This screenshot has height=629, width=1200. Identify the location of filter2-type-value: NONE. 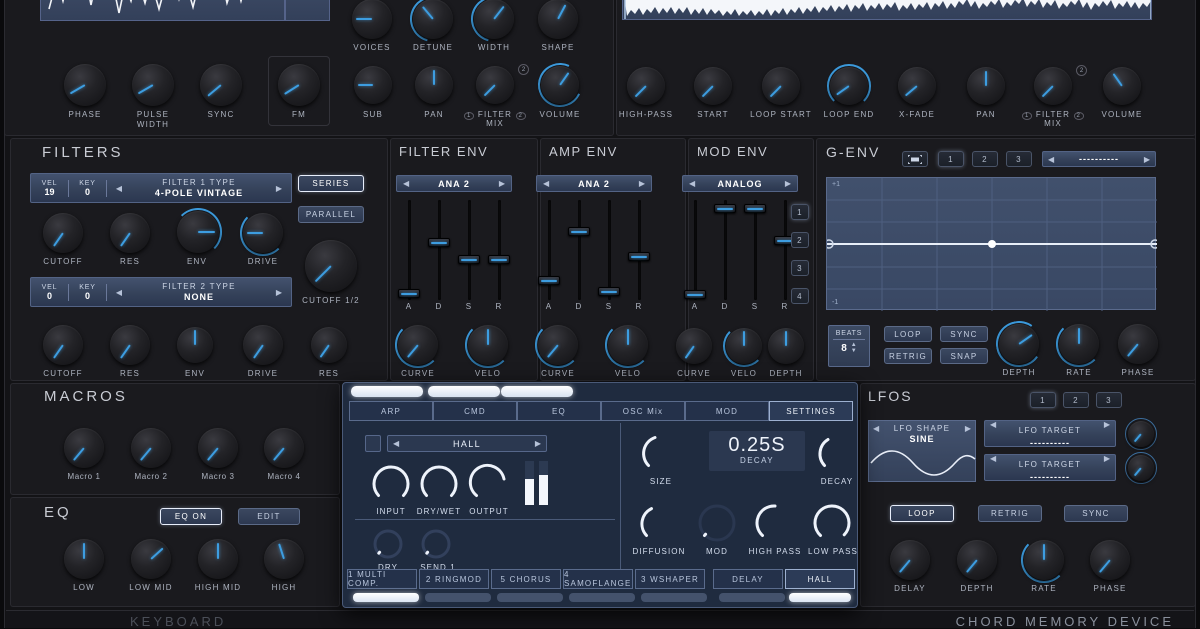
(199, 297).